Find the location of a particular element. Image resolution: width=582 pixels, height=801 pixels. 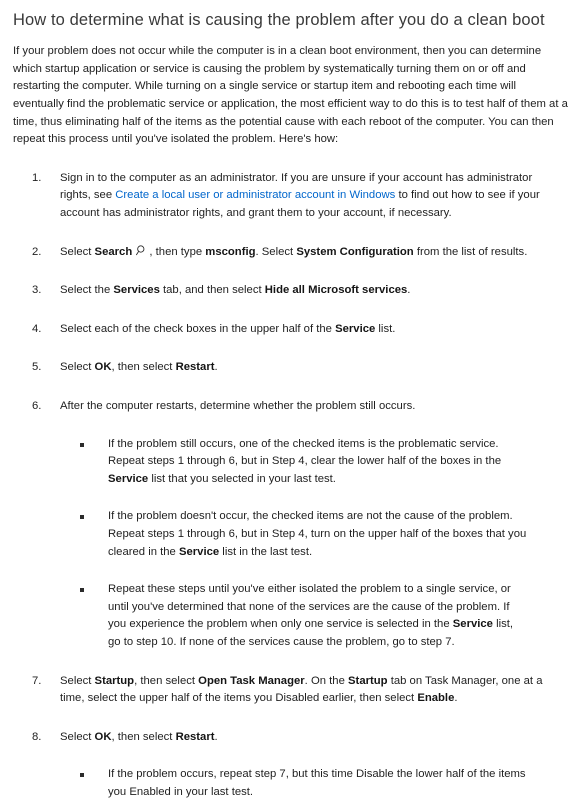

step-number: 8. is located at coordinates (37, 736).